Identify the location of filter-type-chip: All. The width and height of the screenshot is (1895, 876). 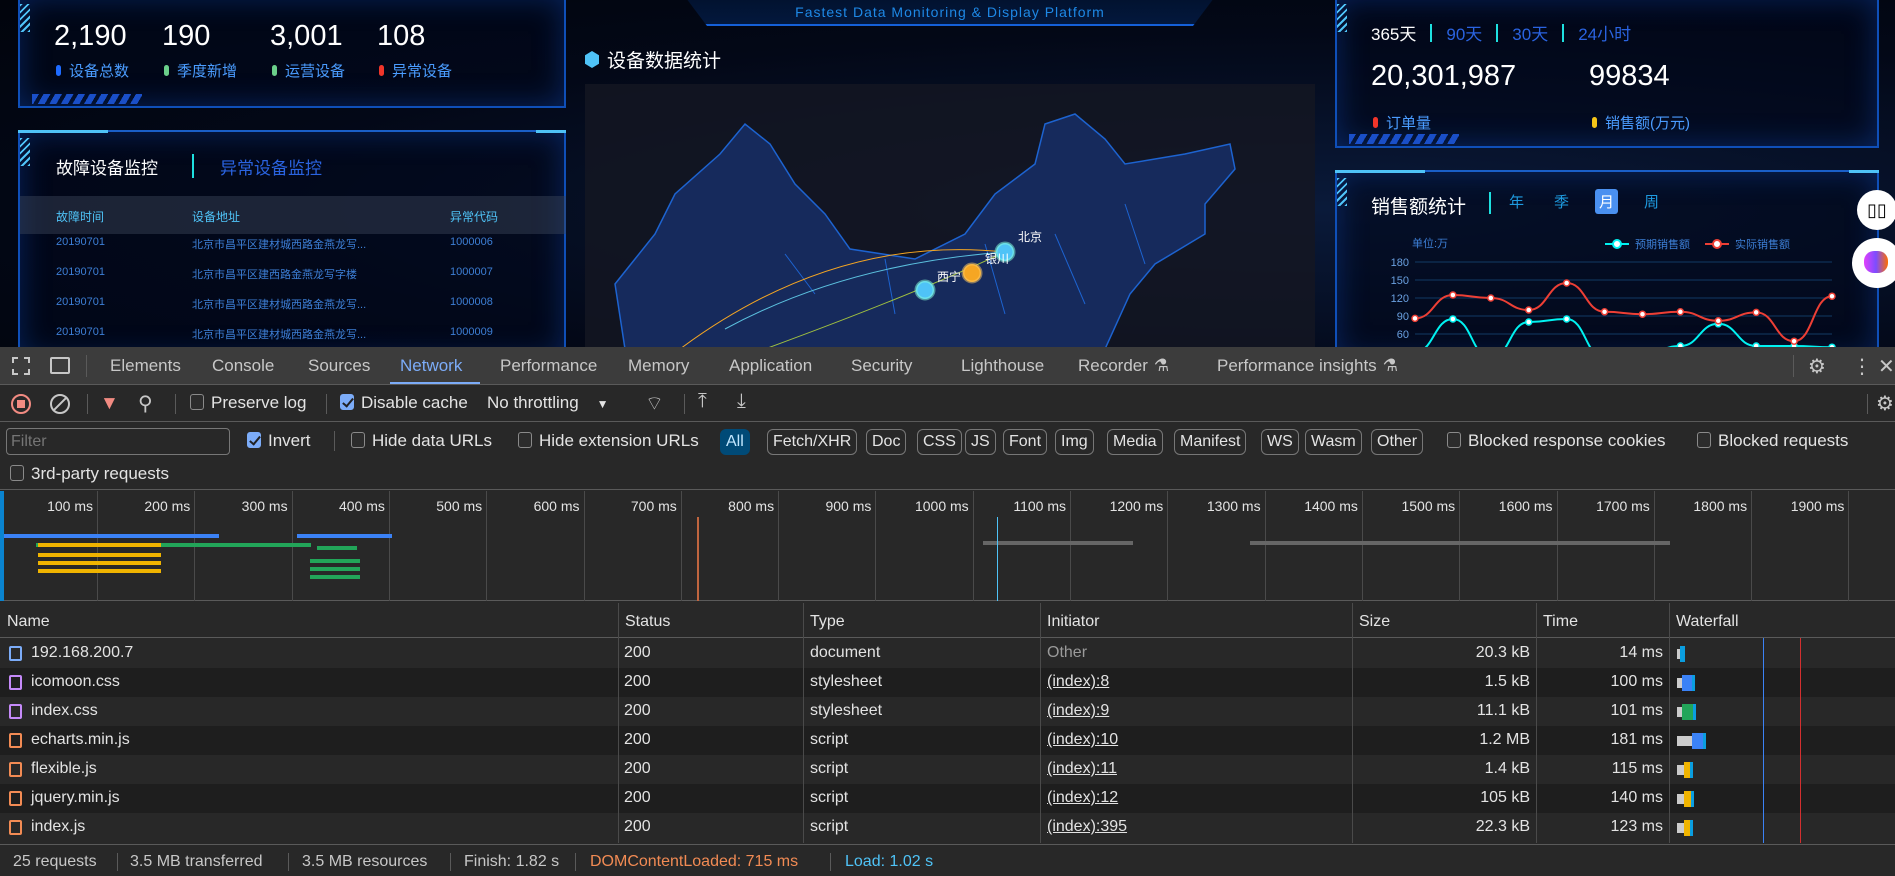
(735, 442).